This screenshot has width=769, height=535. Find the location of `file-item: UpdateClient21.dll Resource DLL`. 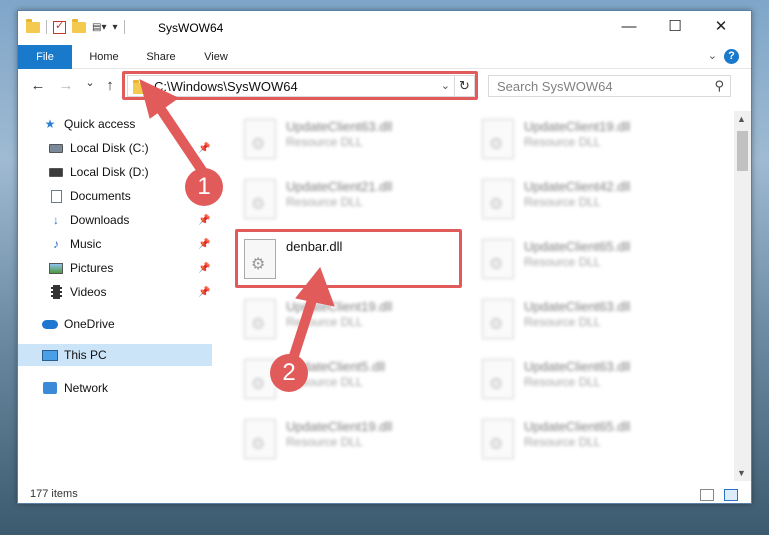

file-item: UpdateClient21.dll Resource DLL is located at coordinates (346, 196).